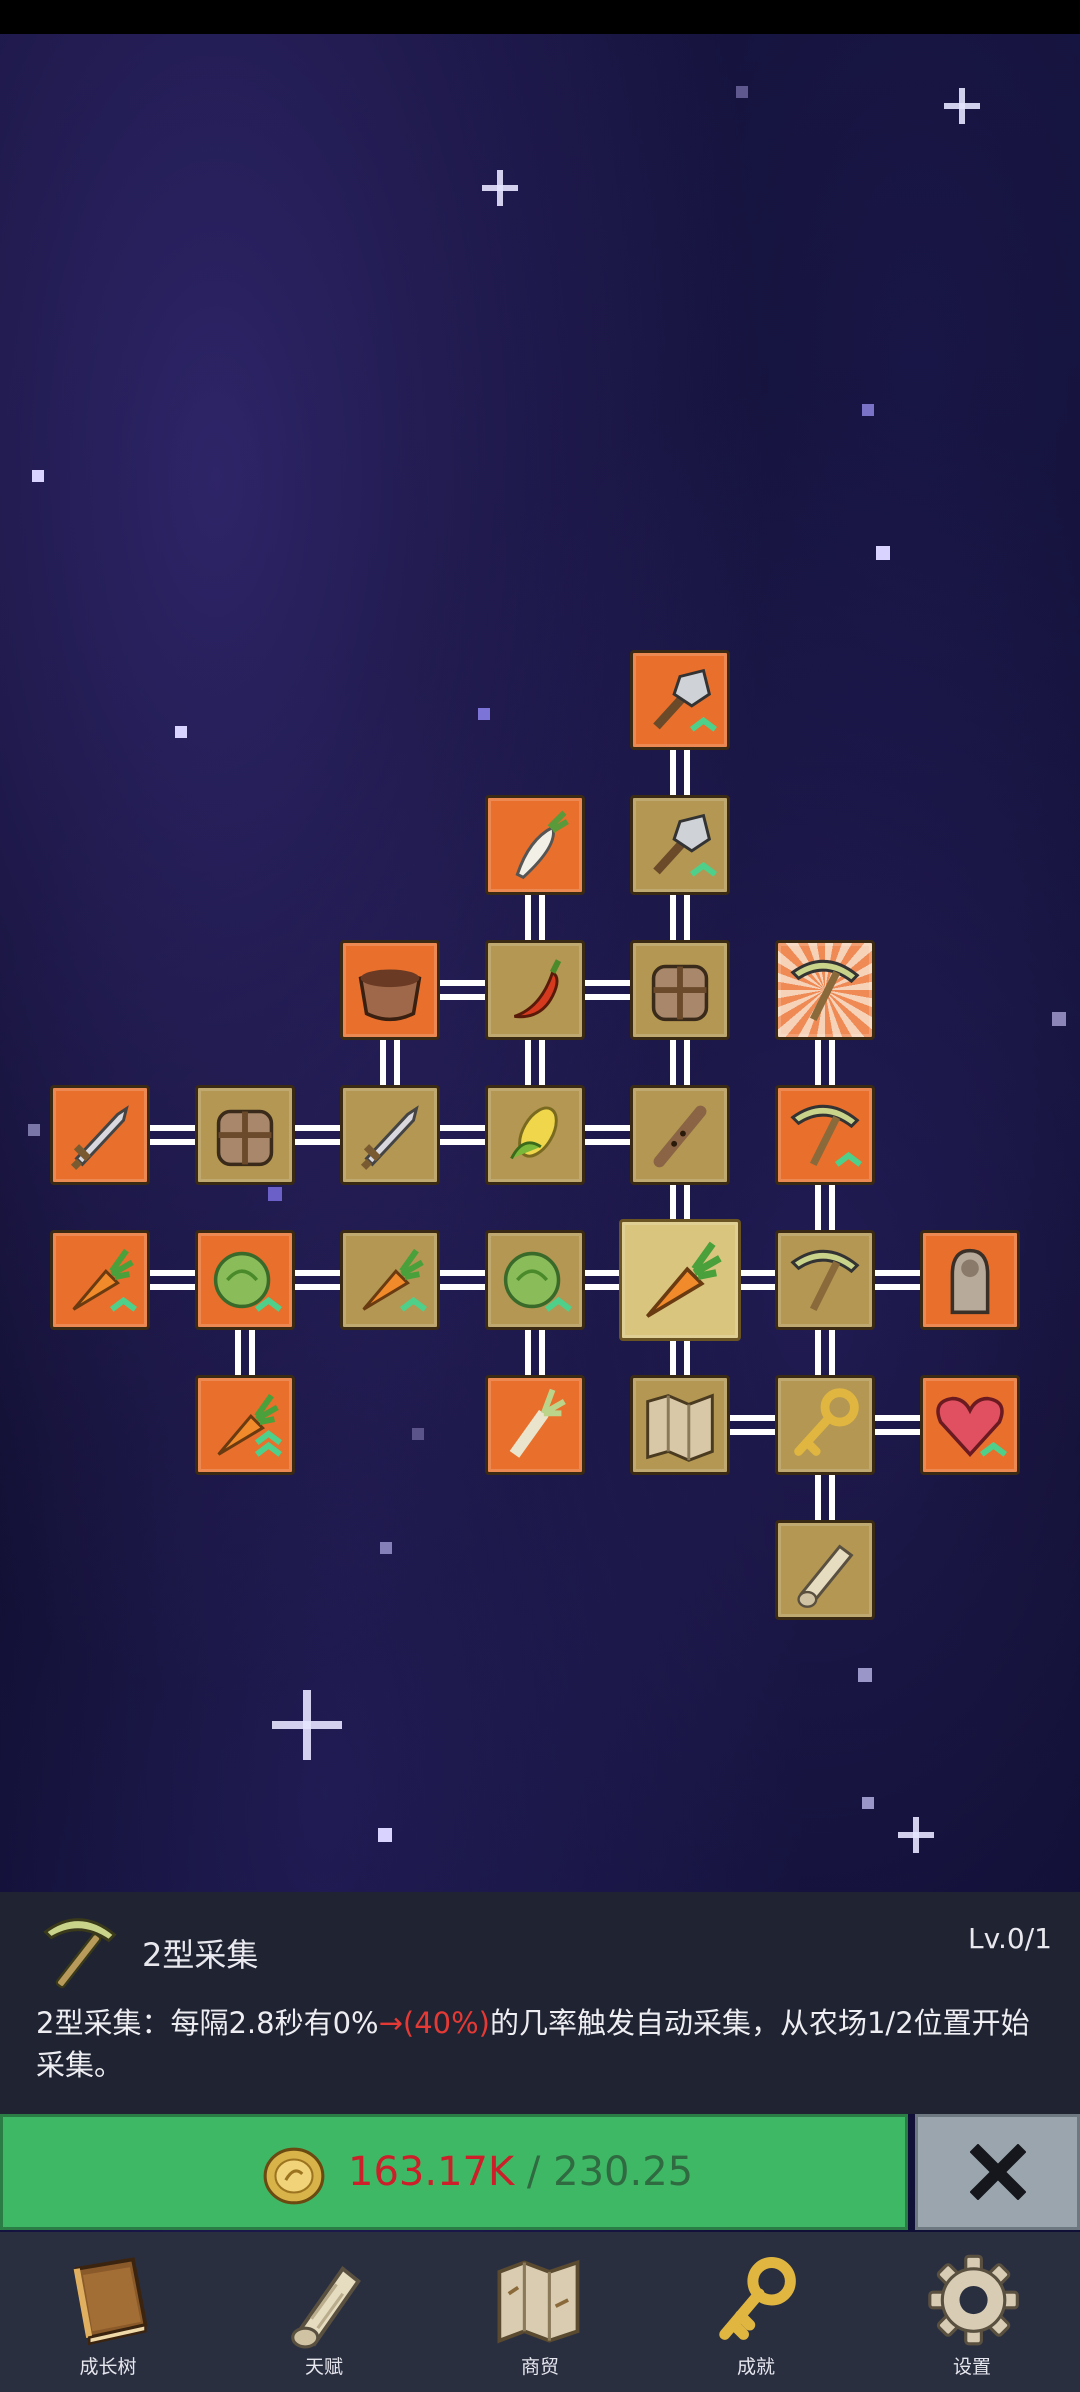 The width and height of the screenshot is (1080, 2392). What do you see at coordinates (431, 2172) in the screenshot?
I see `cost-price: 163.17K` at bounding box center [431, 2172].